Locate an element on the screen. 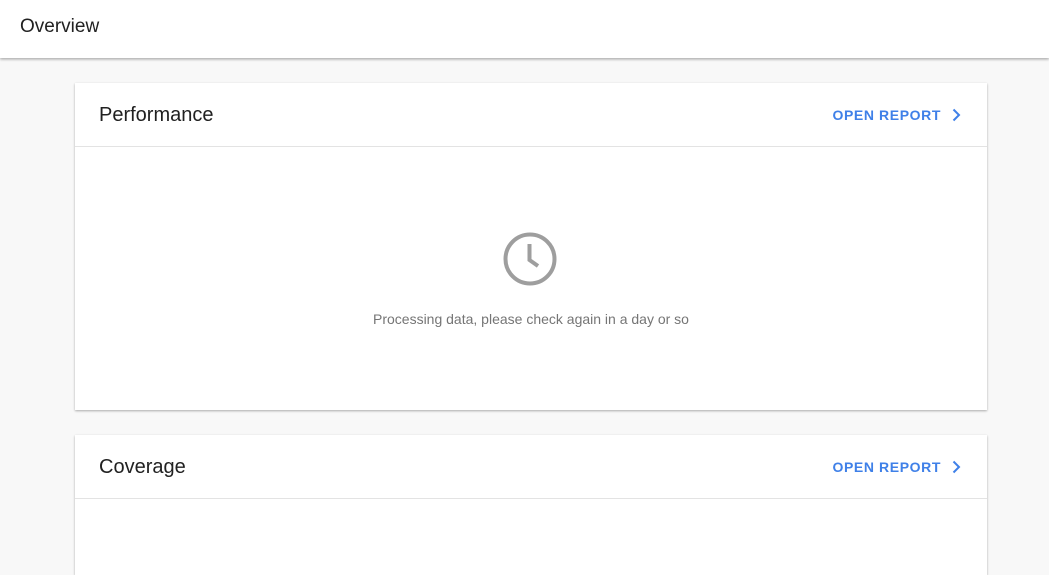  performance-open-report-button: OPEN REPORT is located at coordinates (897, 115).